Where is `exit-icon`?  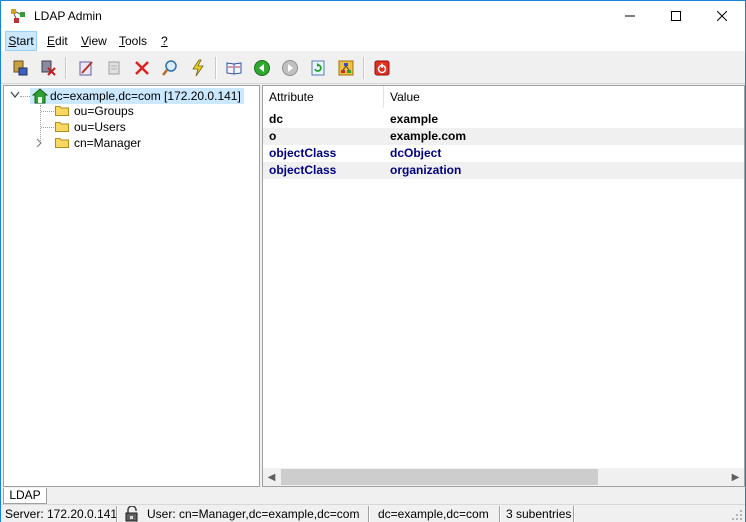
exit-icon is located at coordinates (382, 68).